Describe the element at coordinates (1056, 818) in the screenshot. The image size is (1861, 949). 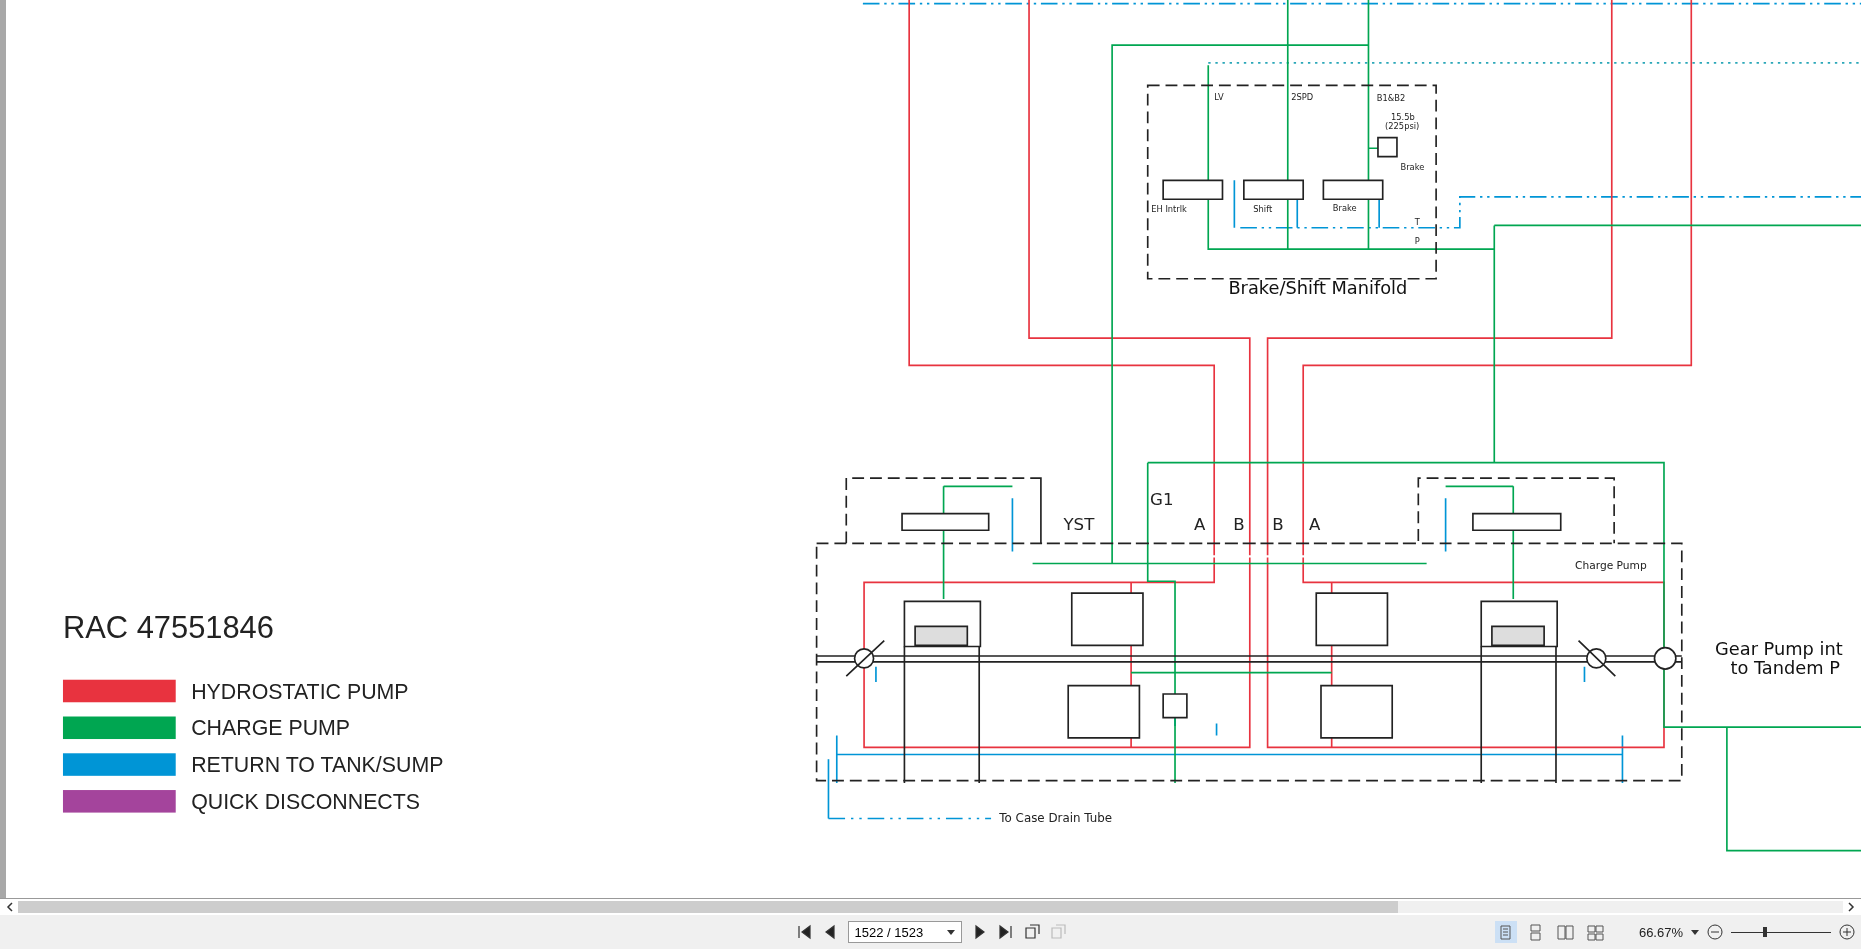
I see `schematic-label: To Case Drain Tube` at that location.